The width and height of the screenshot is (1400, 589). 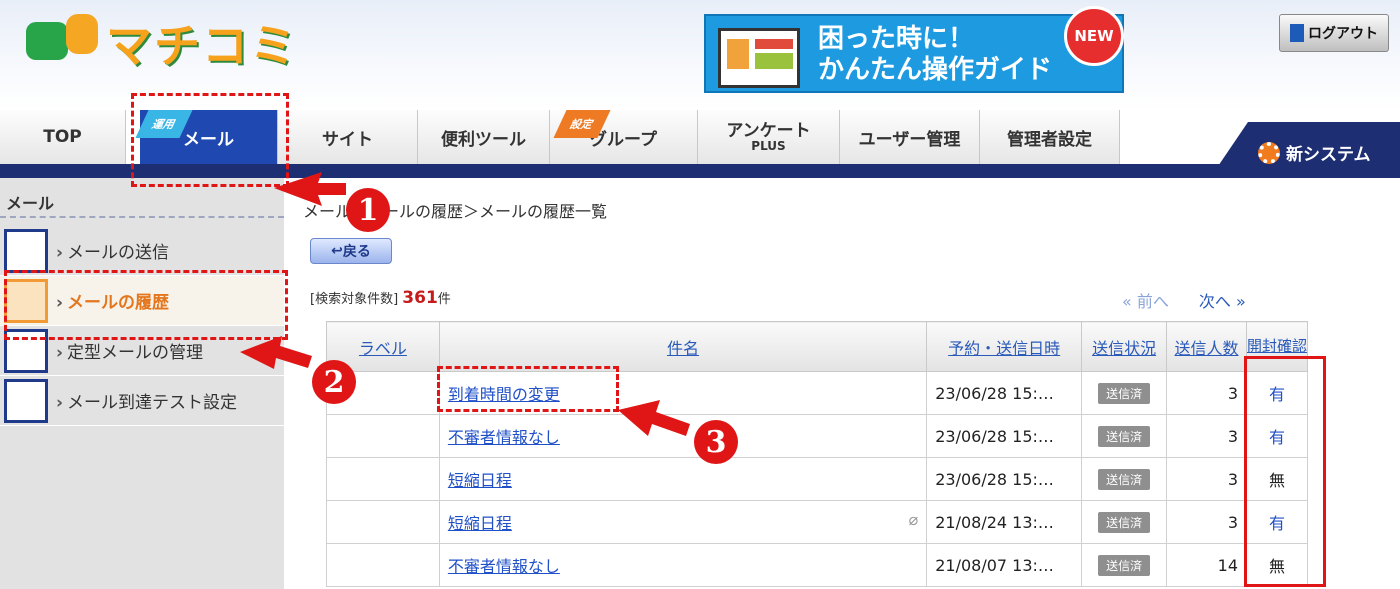 I want to click on step-marker-1: 1, so click(x=368, y=210).